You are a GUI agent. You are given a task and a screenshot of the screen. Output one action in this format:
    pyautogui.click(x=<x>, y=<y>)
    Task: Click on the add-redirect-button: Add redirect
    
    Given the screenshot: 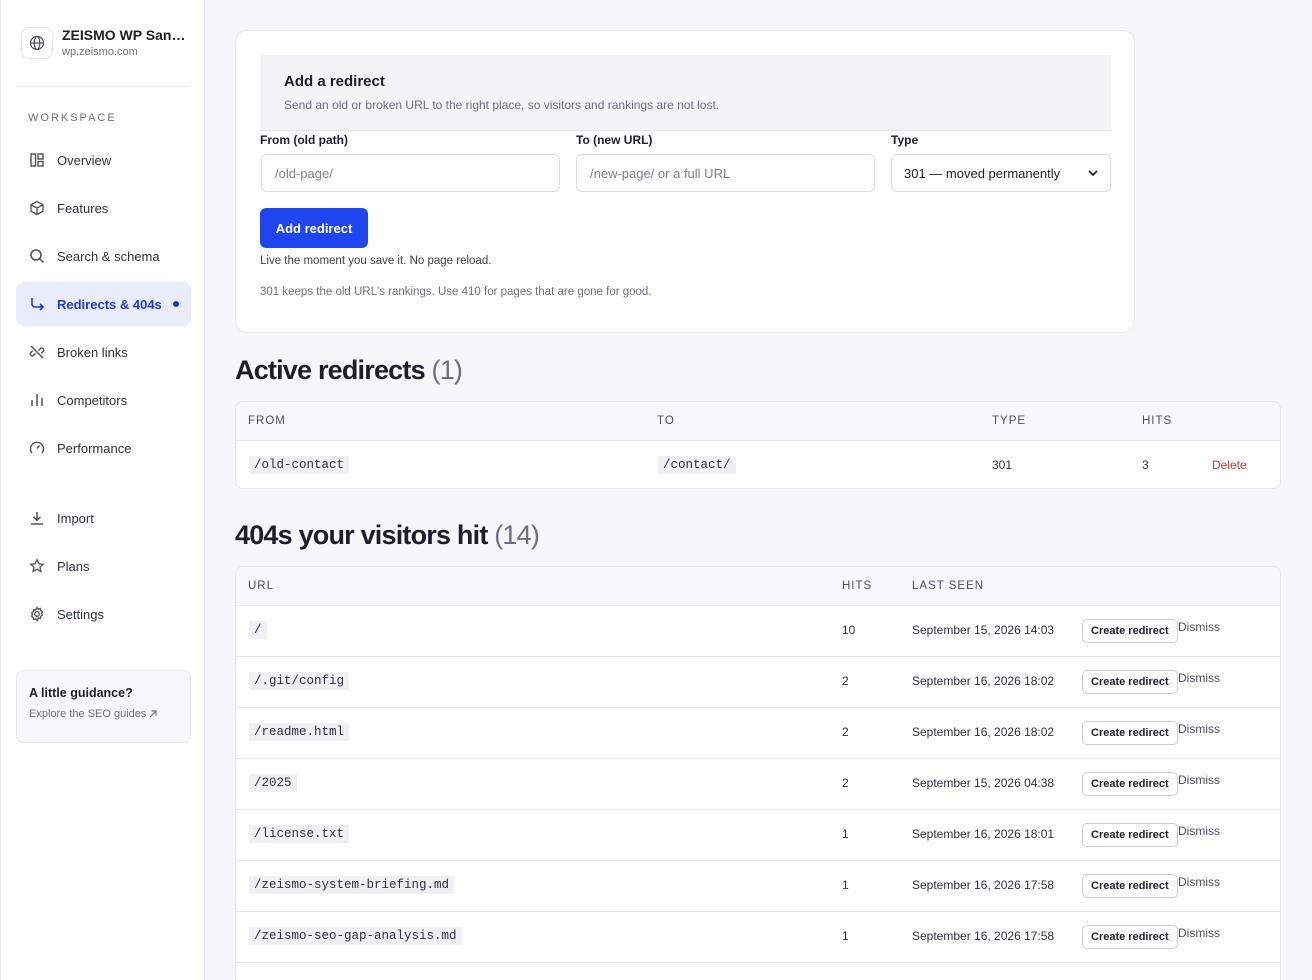 What is the action you would take?
    pyautogui.click(x=314, y=228)
    